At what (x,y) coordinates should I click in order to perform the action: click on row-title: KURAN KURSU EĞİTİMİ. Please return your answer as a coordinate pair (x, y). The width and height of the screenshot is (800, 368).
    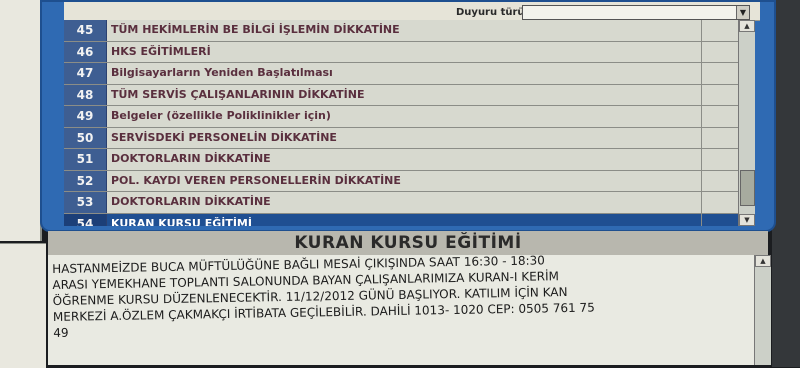
    Looking at the image, I should click on (181, 221).